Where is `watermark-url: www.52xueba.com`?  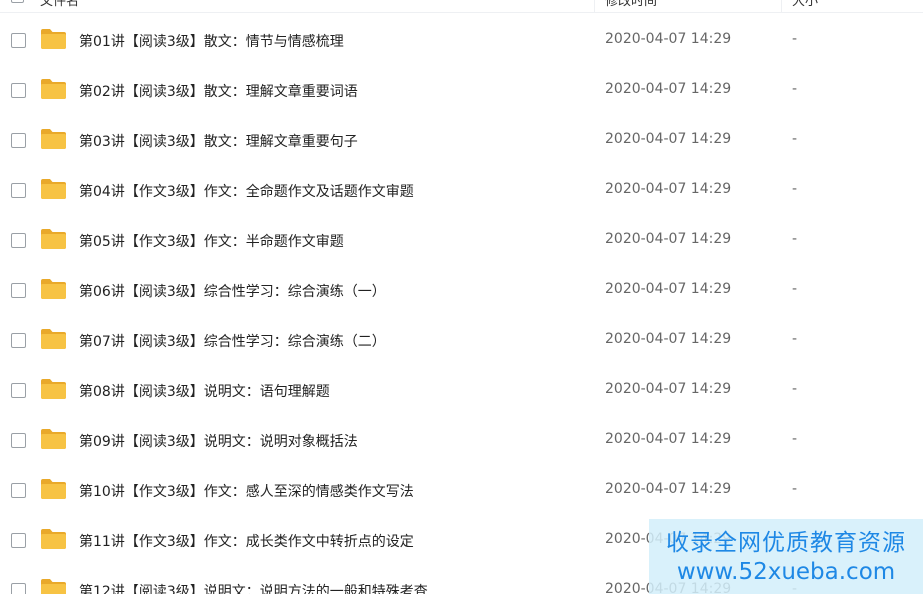 watermark-url: www.52xueba.com is located at coordinates (786, 572).